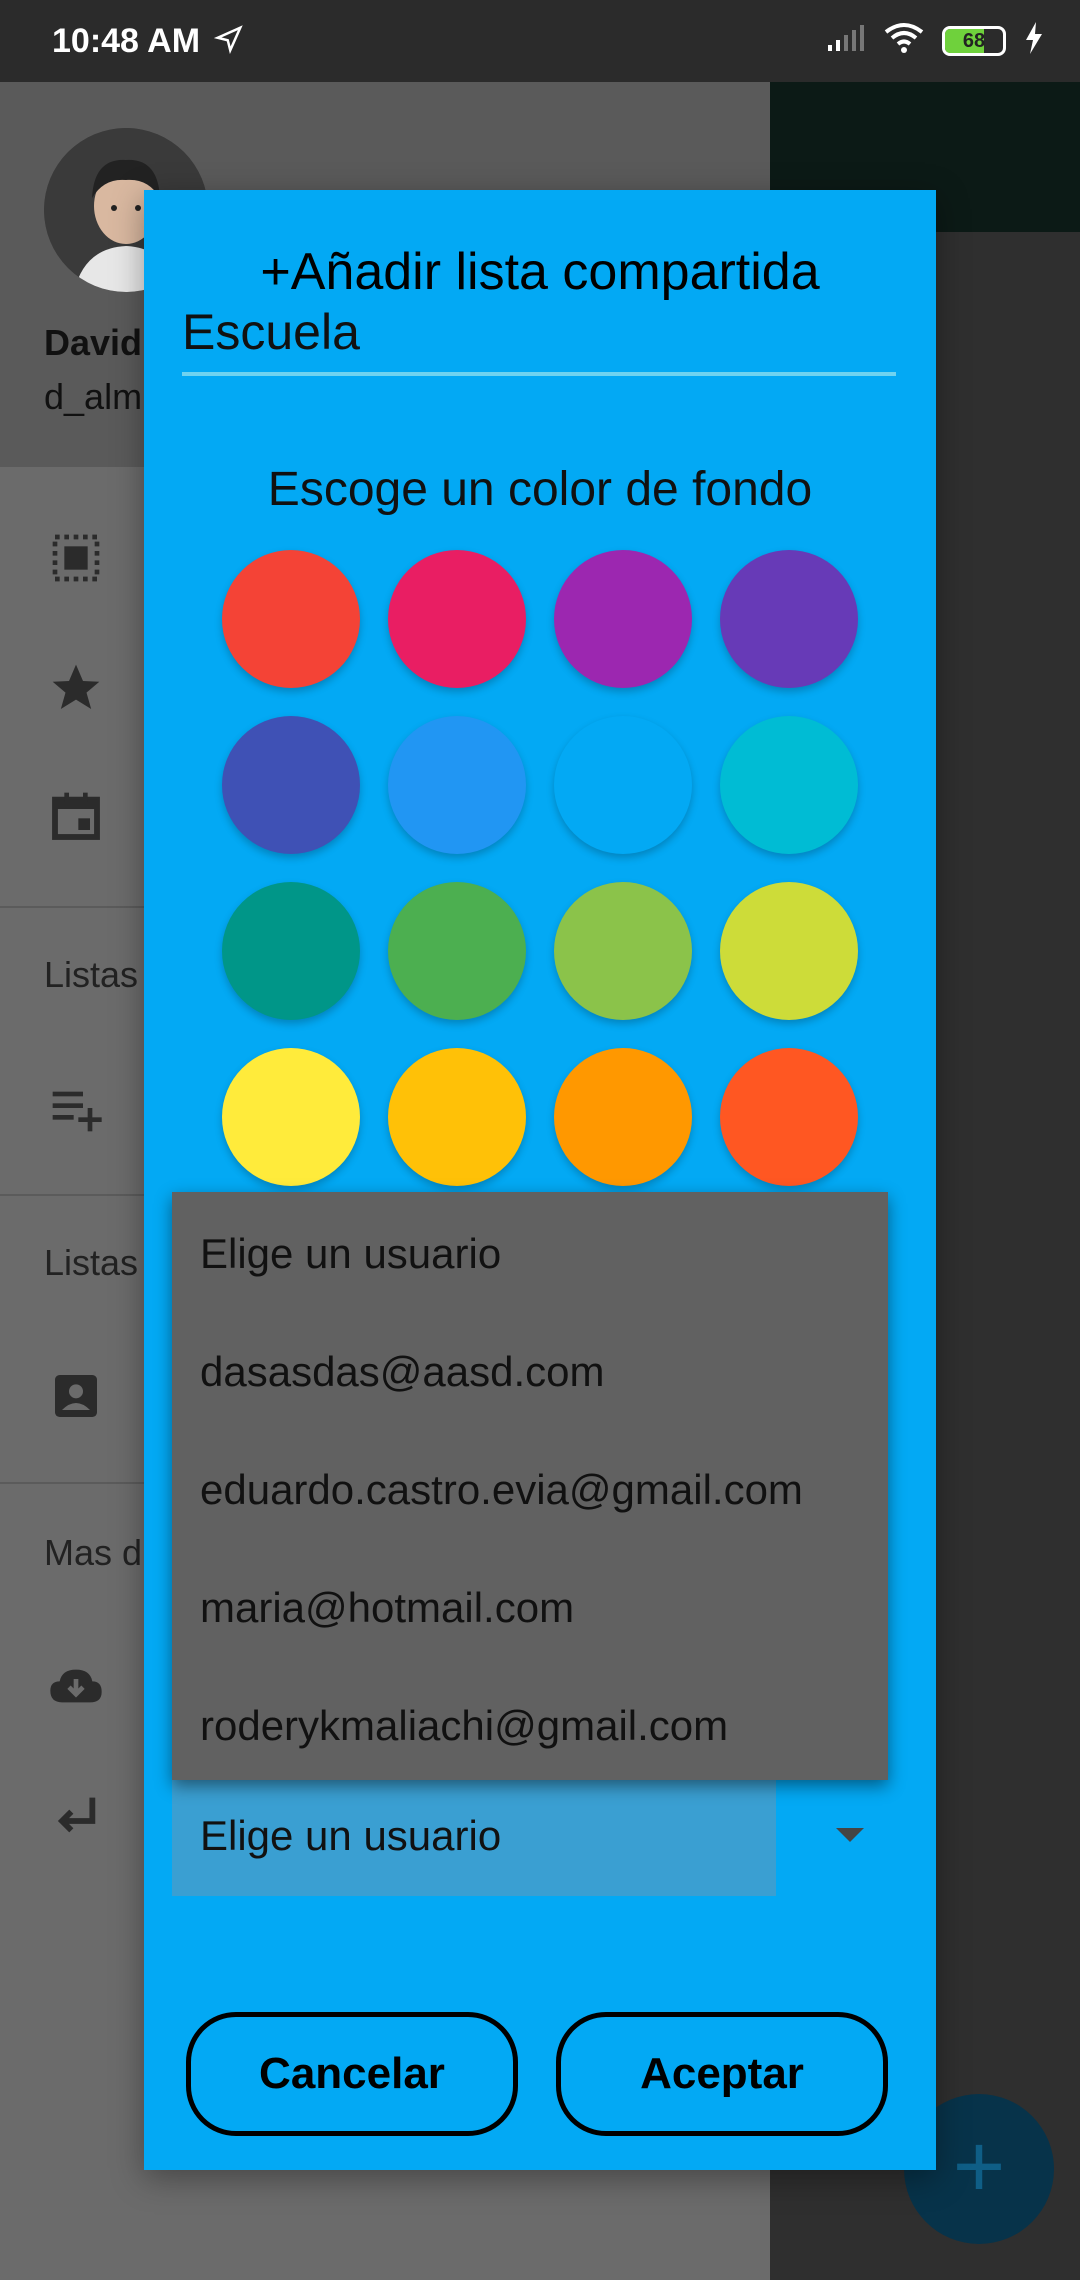  I want to click on color-heading: Escoge un color de fondo, so click(540, 489).